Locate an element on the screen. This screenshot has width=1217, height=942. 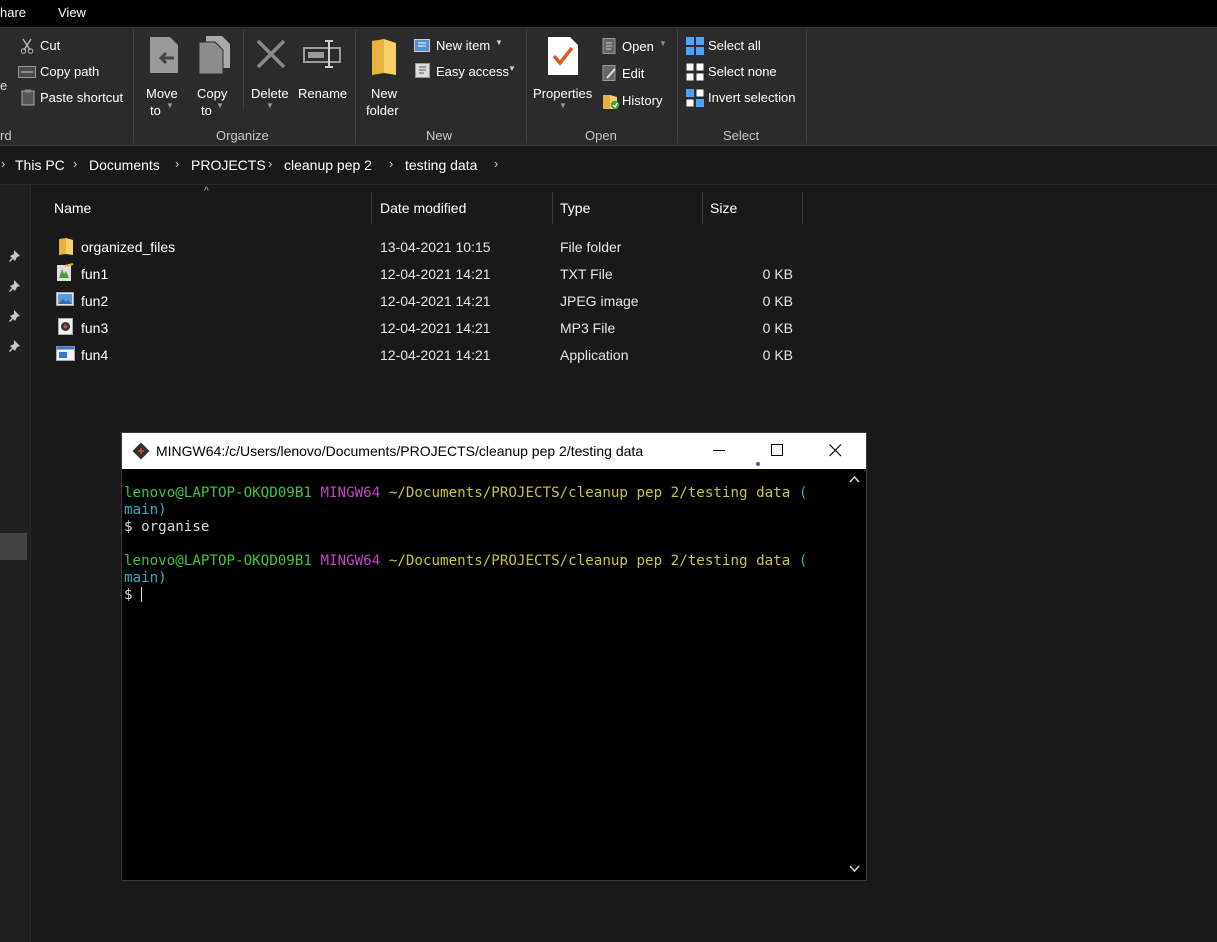
move-to-label-2: to is located at coordinates (155, 110).